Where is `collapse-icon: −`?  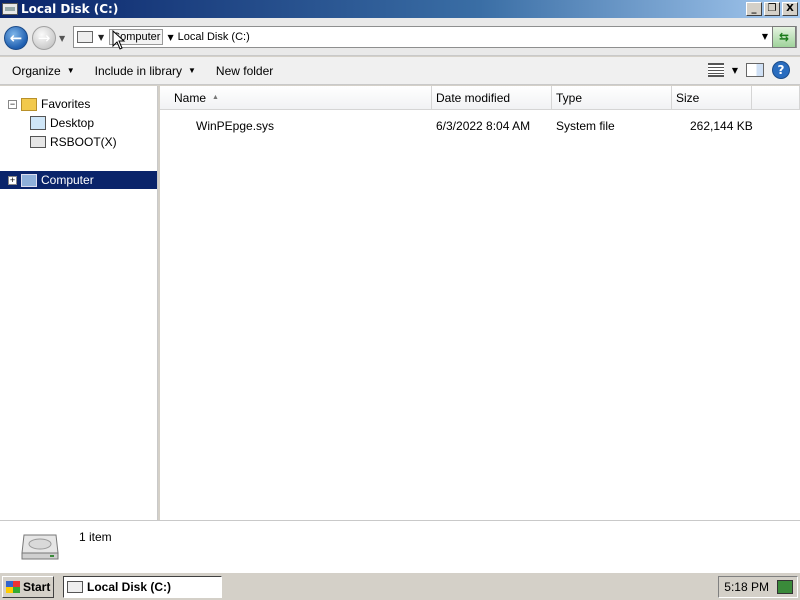 collapse-icon: − is located at coordinates (12, 104).